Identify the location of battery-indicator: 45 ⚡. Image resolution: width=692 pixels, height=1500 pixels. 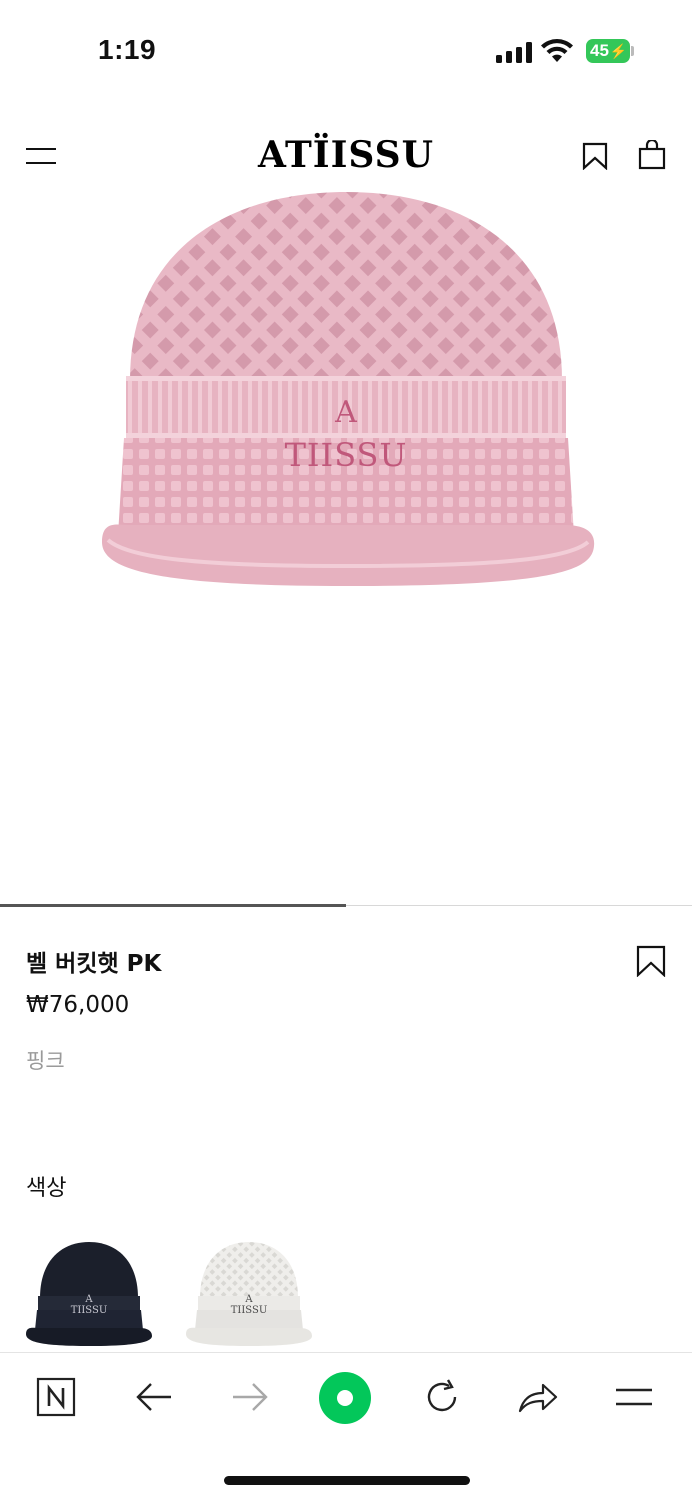
(608, 51).